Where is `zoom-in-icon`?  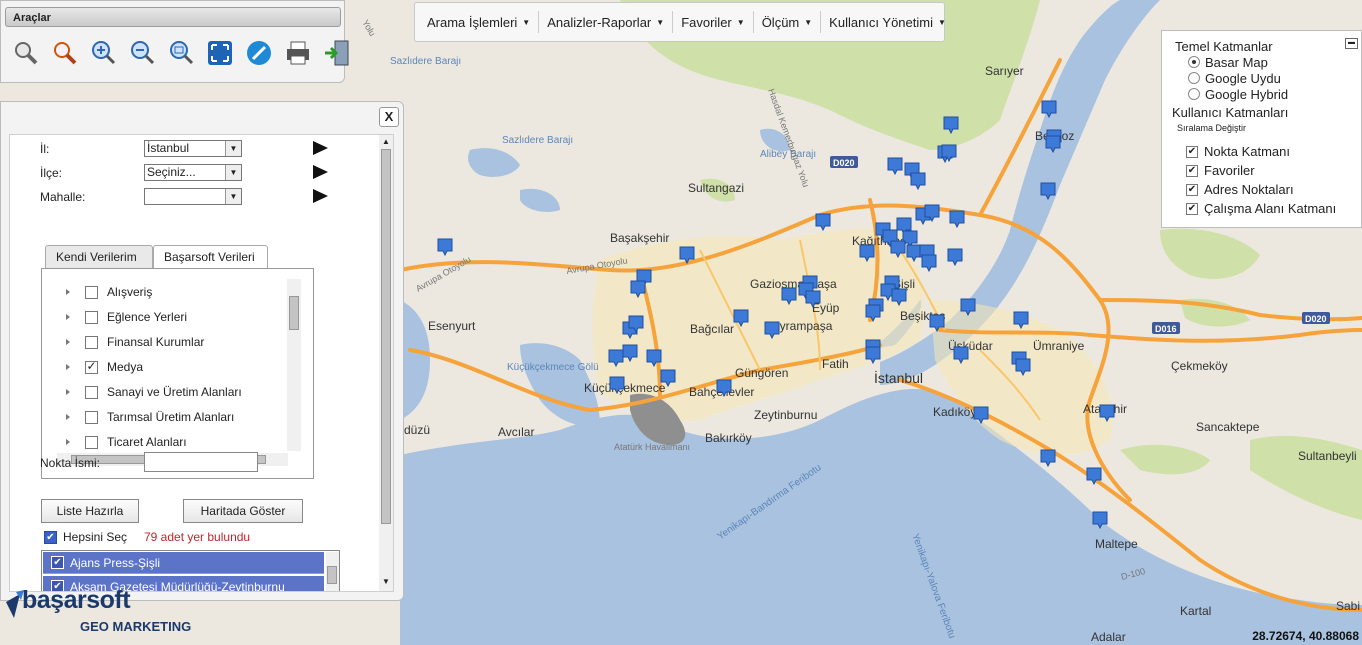
zoom-in-icon is located at coordinates (103, 53).